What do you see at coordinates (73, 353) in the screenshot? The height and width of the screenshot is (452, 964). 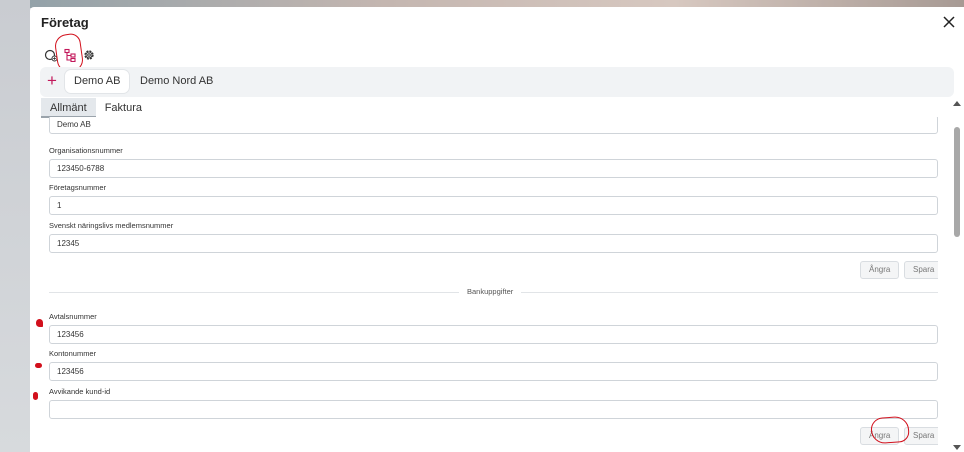 I see `account-number-label: Kontonummer` at bounding box center [73, 353].